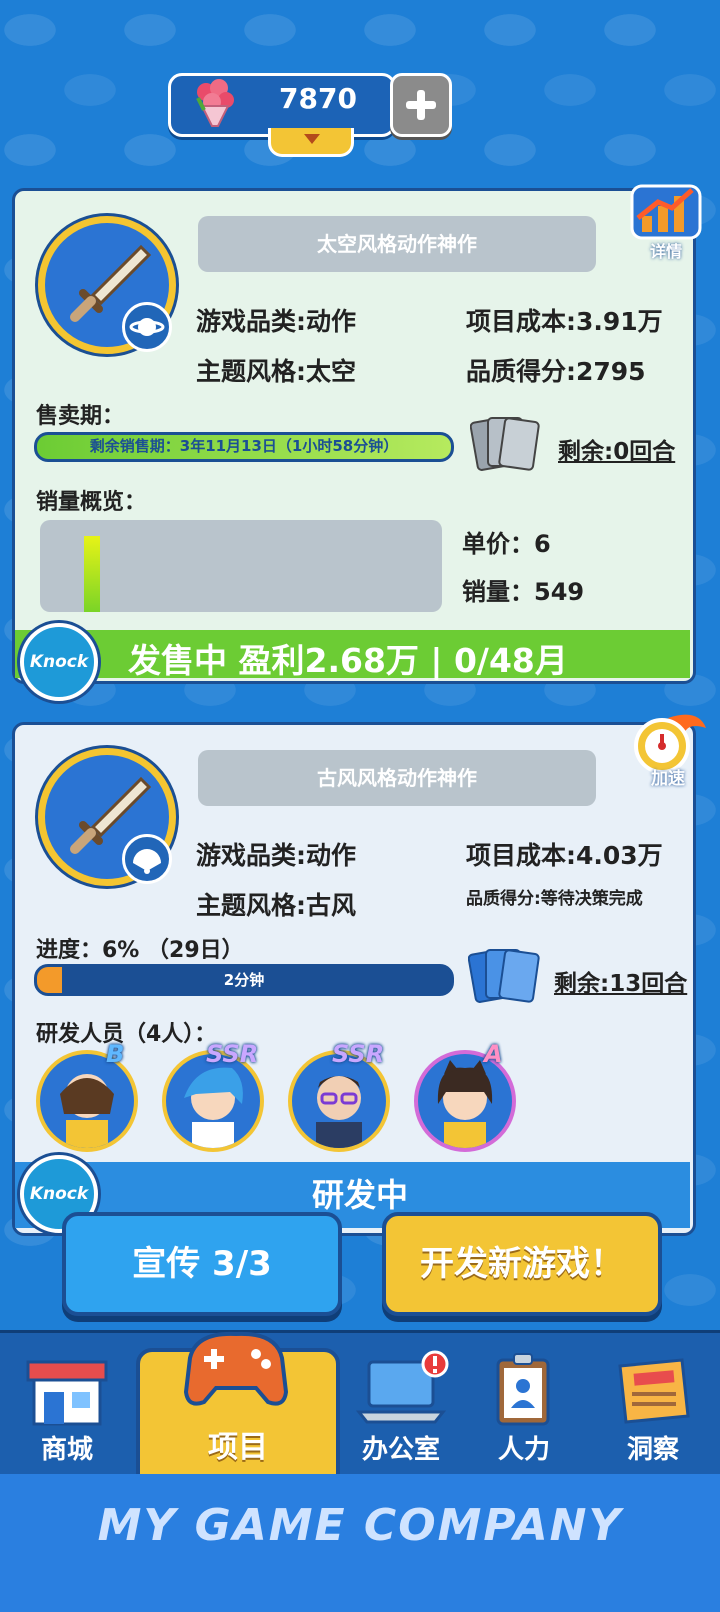  What do you see at coordinates (360, 1525) in the screenshot?
I see `brand-logo: MY GAME COMPANY` at bounding box center [360, 1525].